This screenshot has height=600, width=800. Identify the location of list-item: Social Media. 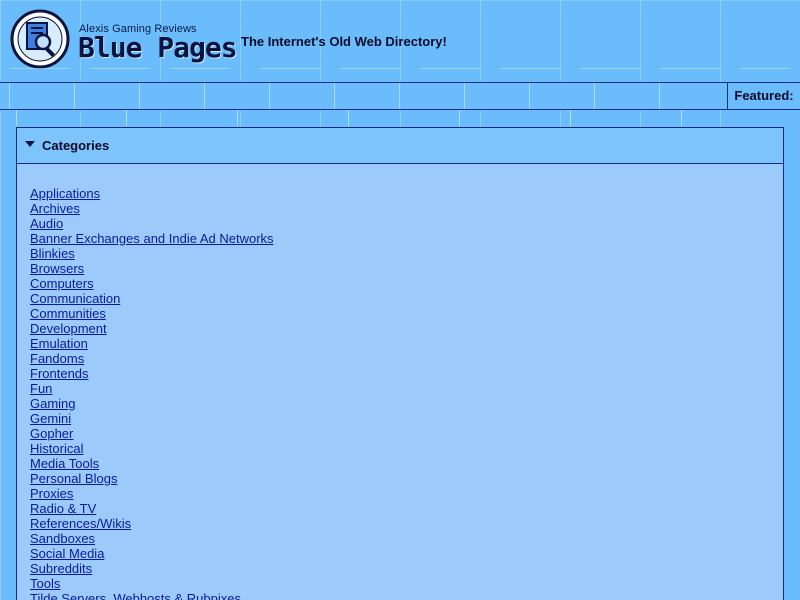
(406, 553).